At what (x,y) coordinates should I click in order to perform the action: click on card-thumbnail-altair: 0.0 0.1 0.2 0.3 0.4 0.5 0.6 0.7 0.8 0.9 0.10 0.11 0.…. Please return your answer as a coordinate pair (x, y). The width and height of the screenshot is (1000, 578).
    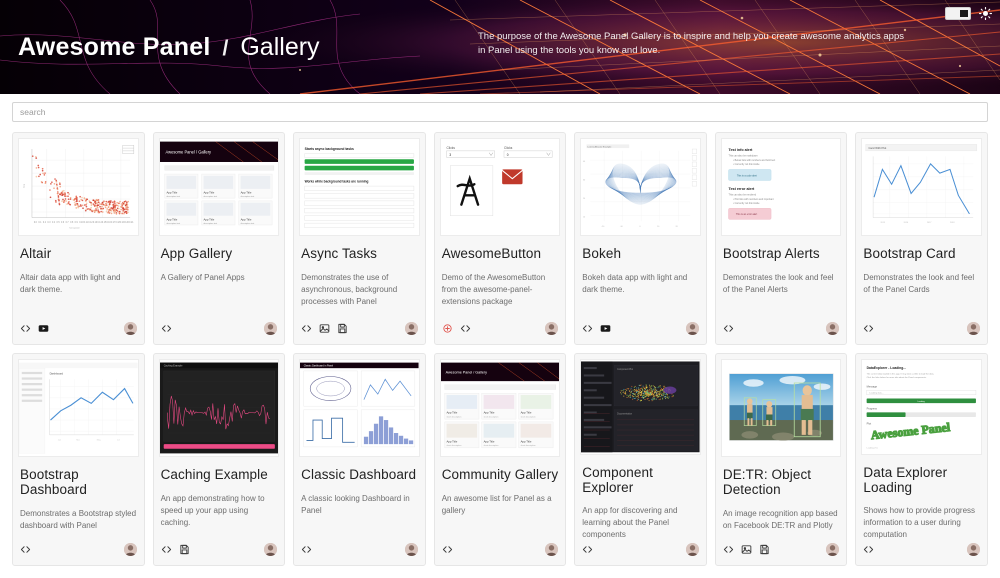
    Looking at the image, I should click on (78, 187).